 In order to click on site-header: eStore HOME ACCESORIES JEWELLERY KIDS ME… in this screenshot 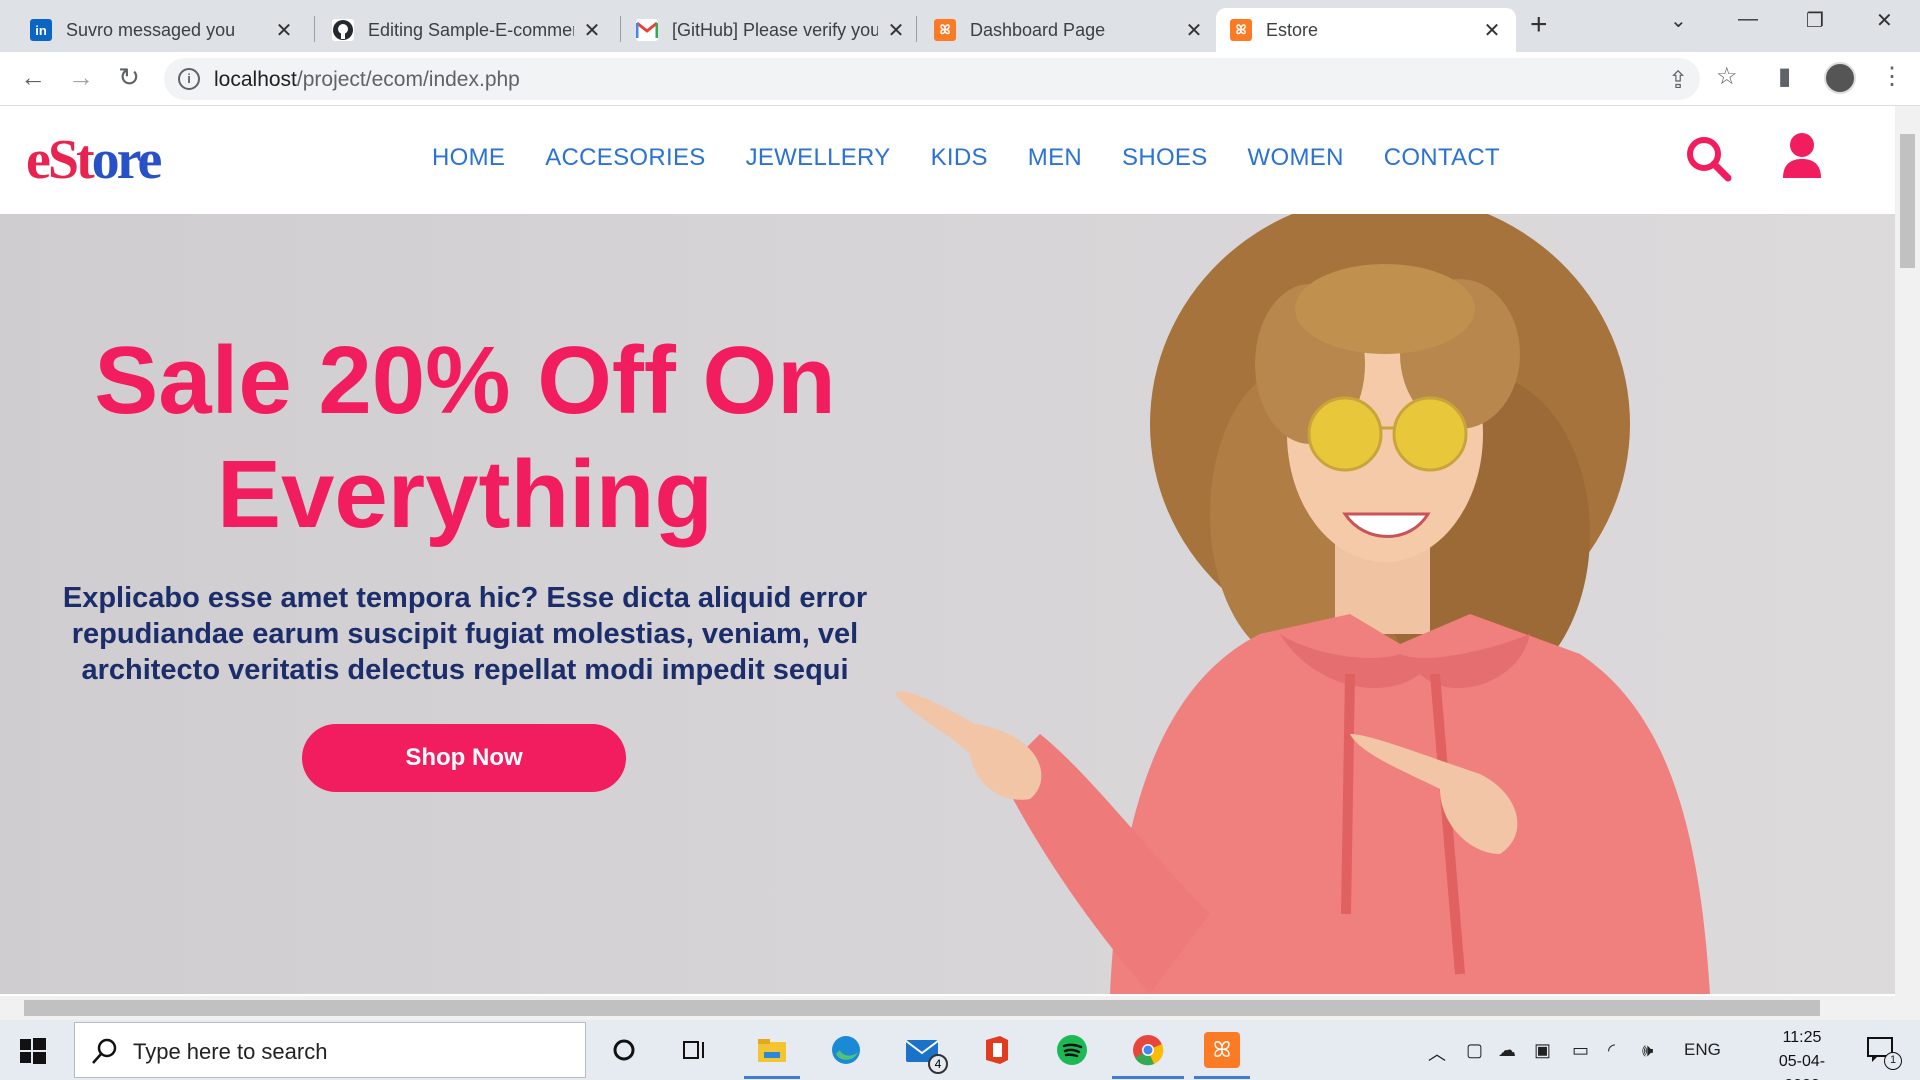, I will do `click(947, 160)`.